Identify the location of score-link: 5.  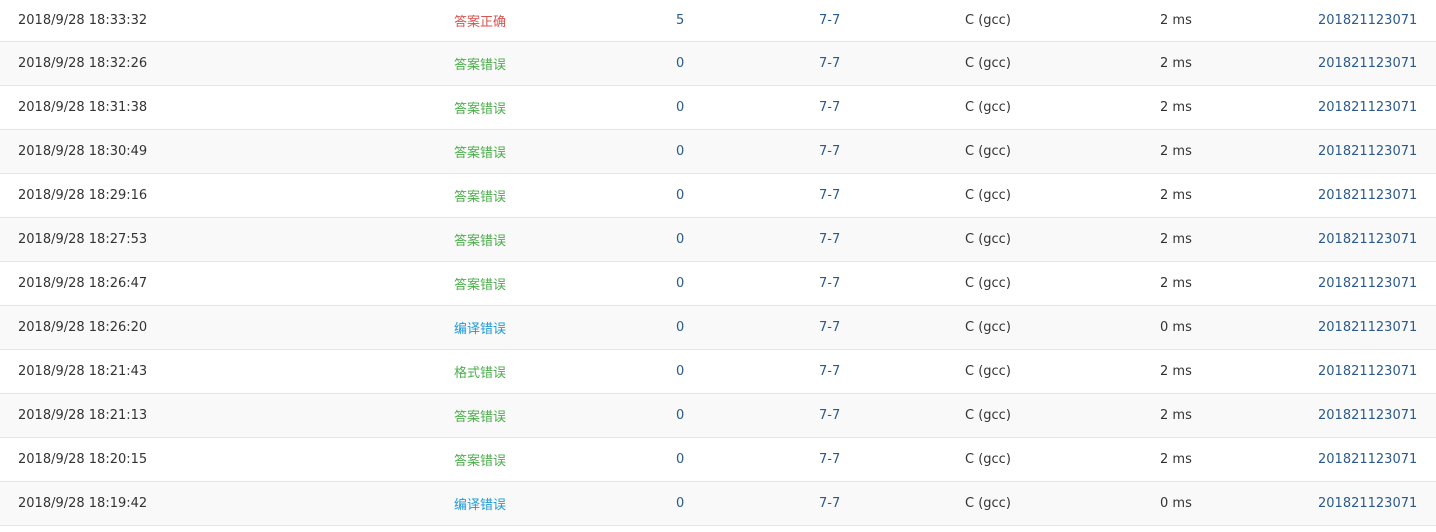
(680, 20).